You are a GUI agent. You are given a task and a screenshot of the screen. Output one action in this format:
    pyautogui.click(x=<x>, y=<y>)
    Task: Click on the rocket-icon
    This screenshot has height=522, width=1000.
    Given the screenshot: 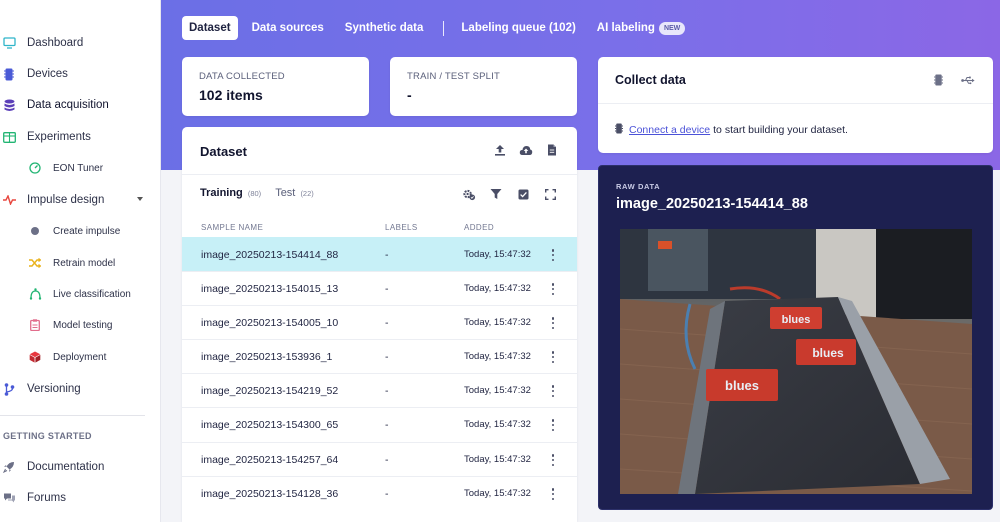 What is the action you would take?
    pyautogui.click(x=9, y=467)
    